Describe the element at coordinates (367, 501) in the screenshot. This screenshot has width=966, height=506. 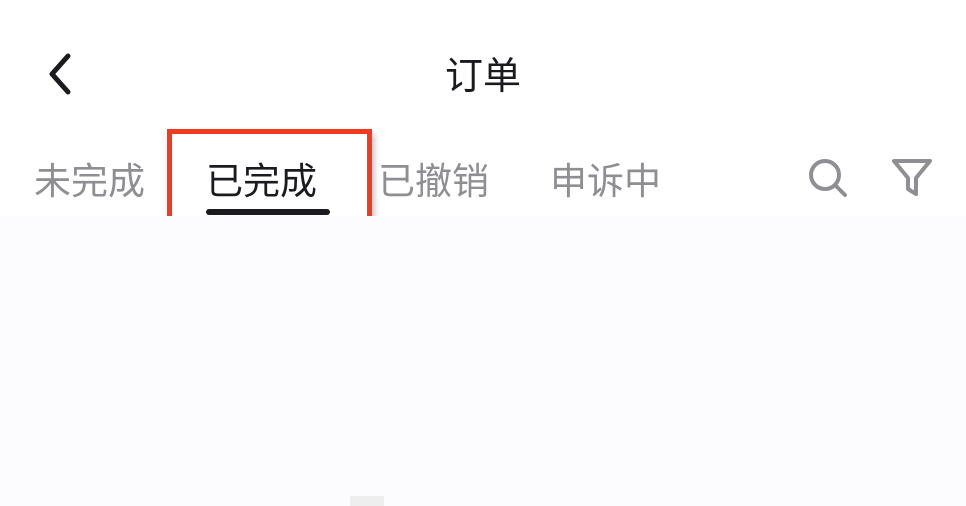
I see `scroll-handle` at that location.